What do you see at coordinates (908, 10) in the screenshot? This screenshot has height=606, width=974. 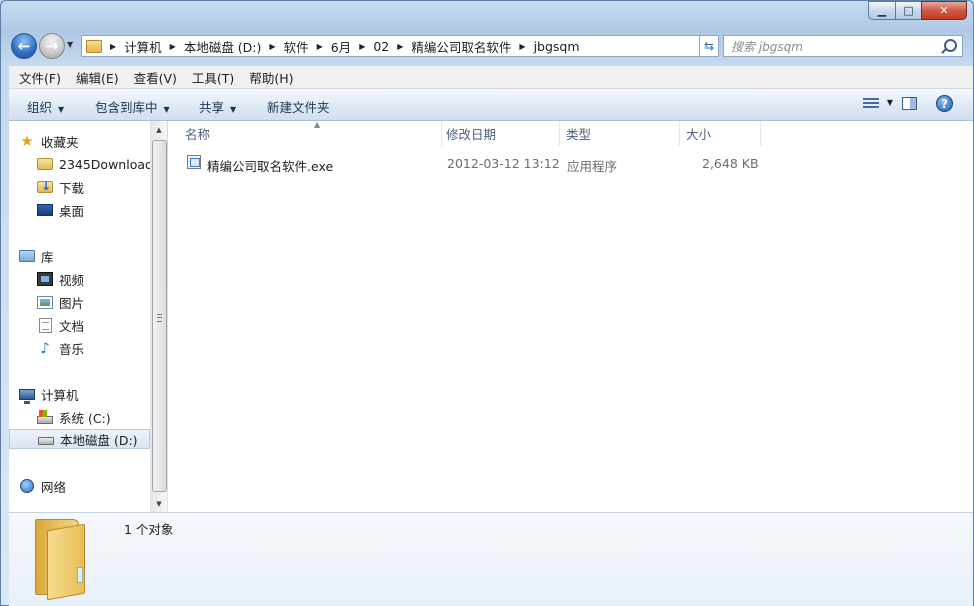 I see `maximize-button: □` at bounding box center [908, 10].